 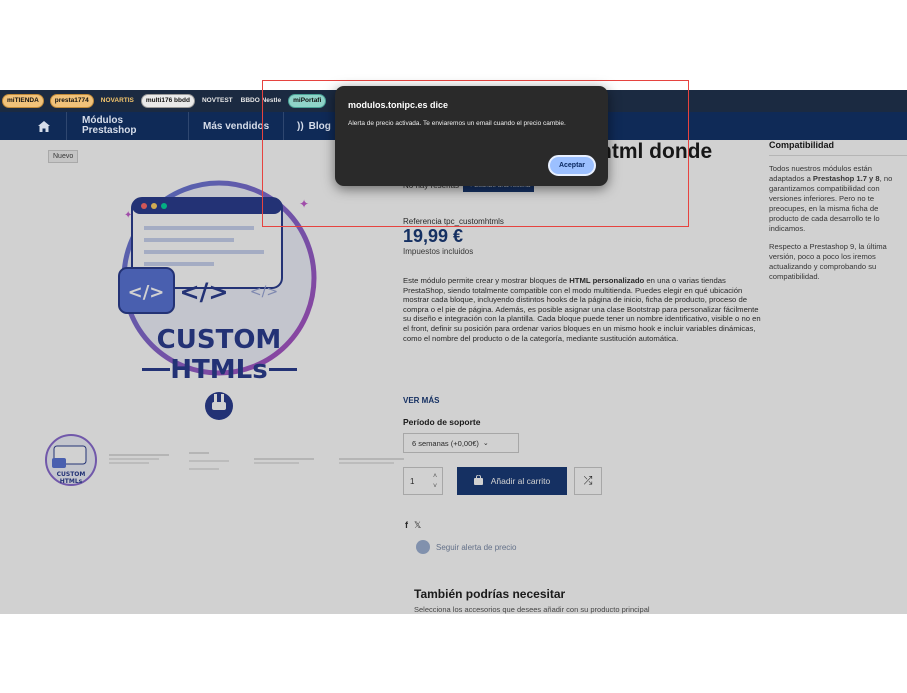 What do you see at coordinates (520, 481) in the screenshot?
I see `add-to-cart-label: Añadir al carrito` at bounding box center [520, 481].